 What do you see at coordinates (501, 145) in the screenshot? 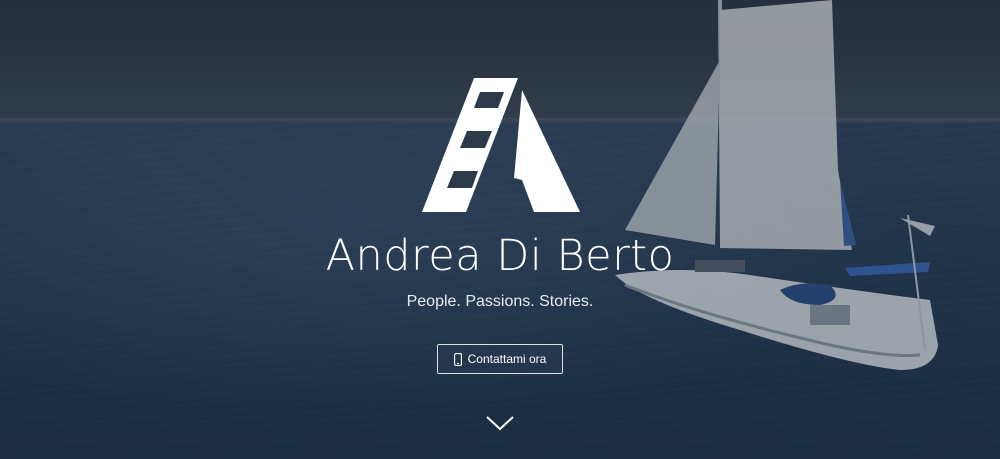
I see `film-strip-a-logo` at bounding box center [501, 145].